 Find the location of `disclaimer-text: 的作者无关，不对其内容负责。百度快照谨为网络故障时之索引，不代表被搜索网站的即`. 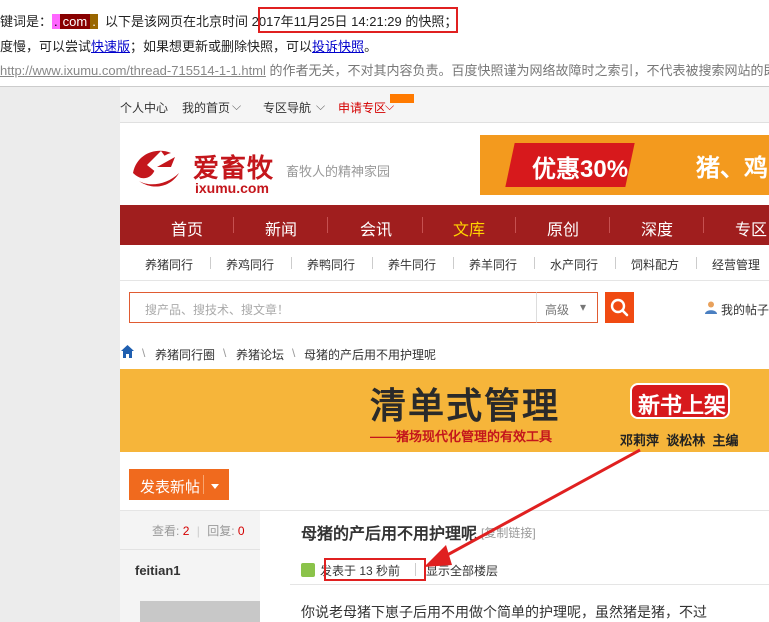

disclaimer-text: 的作者无关，不对其内容负责。百度快照谨为网络故障时之索引，不代表被搜索网站的即 is located at coordinates (517, 70).